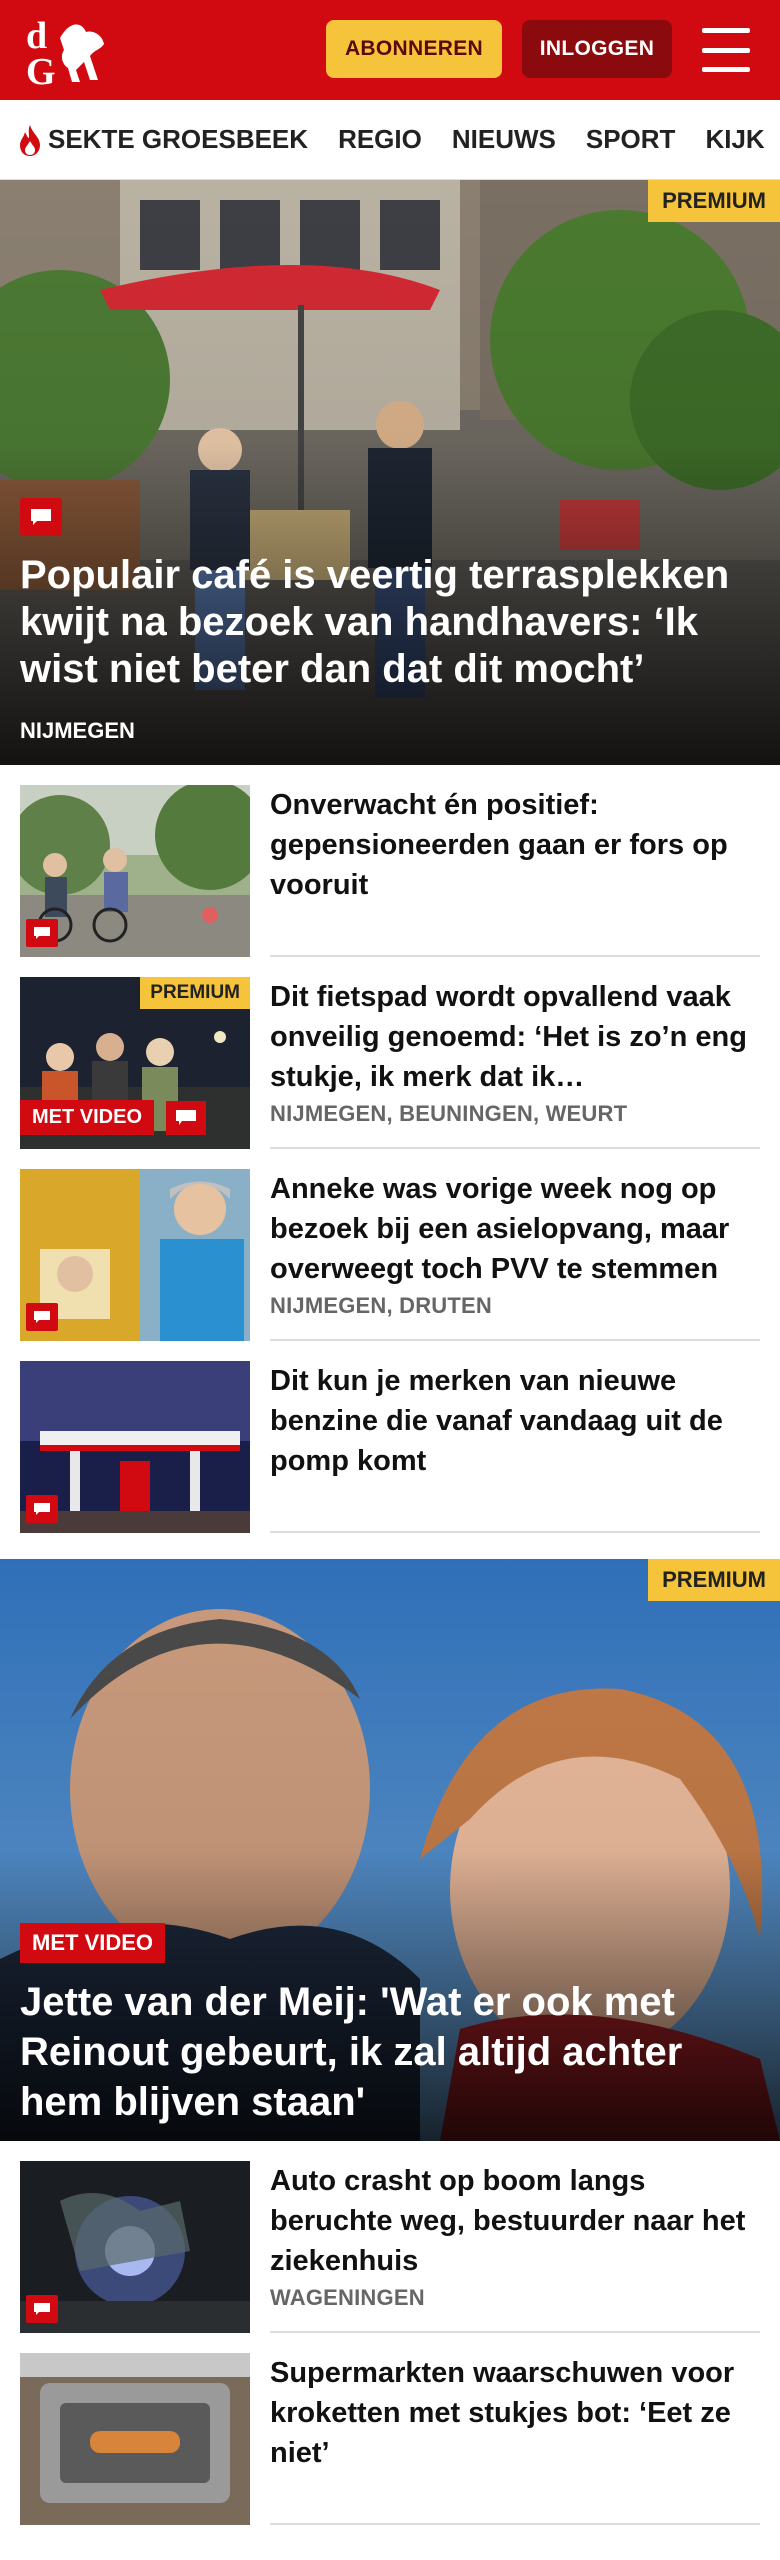 Image resolution: width=780 pixels, height=2560 pixels. Describe the element at coordinates (380, 139) in the screenshot. I see `nav-item-regio: REGIO` at that location.